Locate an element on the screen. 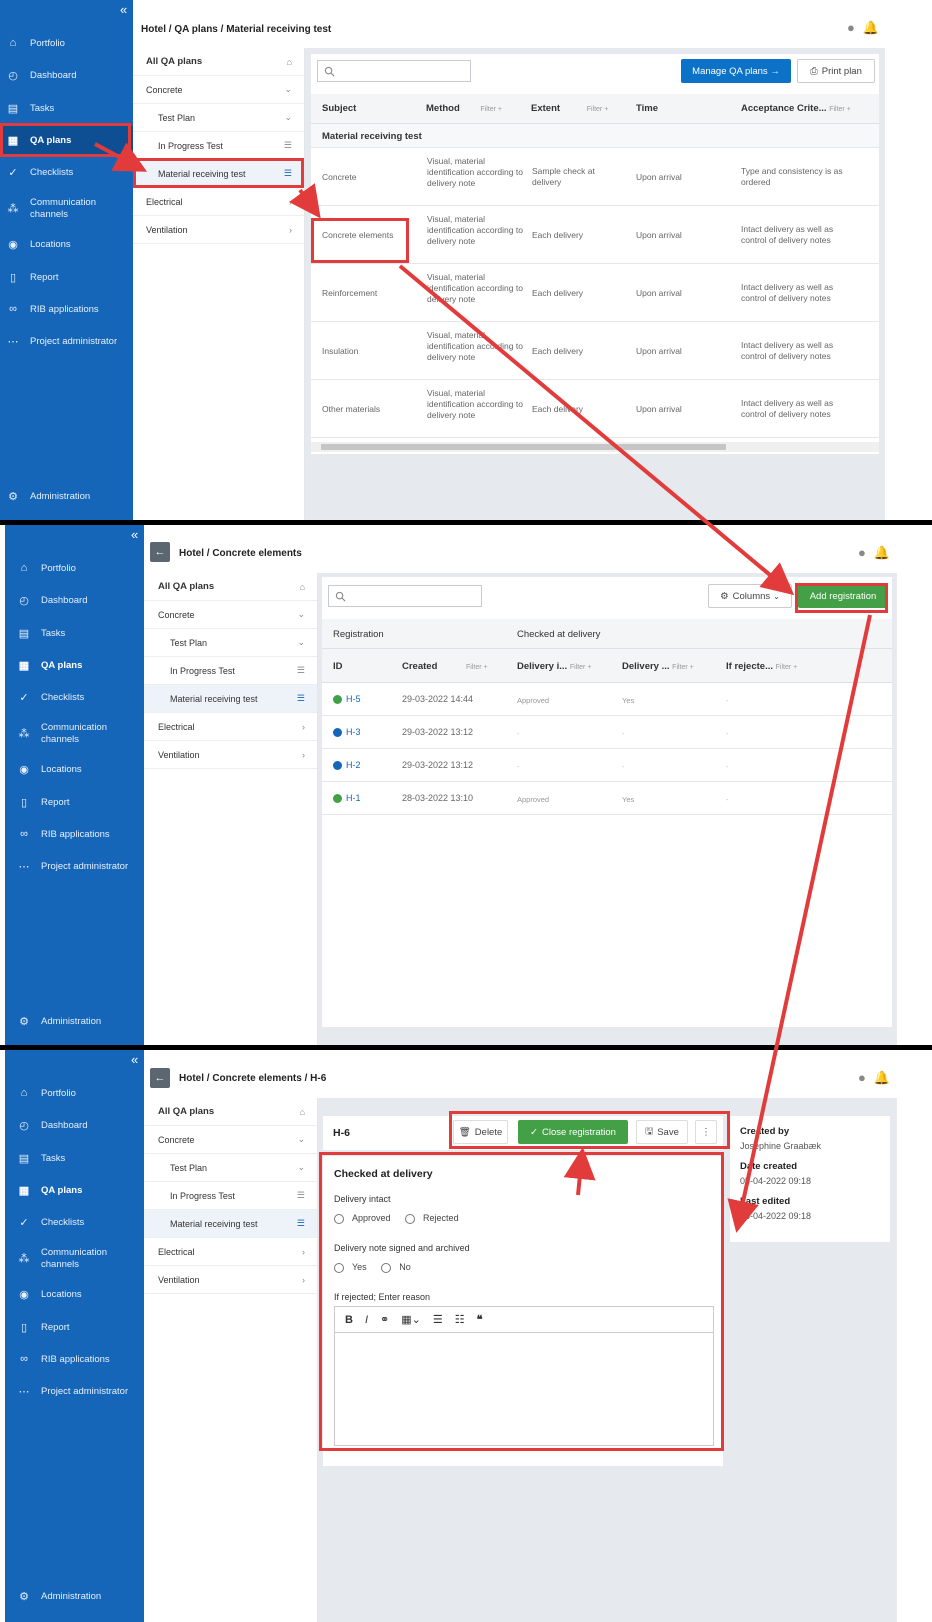  cell-id: H-1 is located at coordinates (347, 798).